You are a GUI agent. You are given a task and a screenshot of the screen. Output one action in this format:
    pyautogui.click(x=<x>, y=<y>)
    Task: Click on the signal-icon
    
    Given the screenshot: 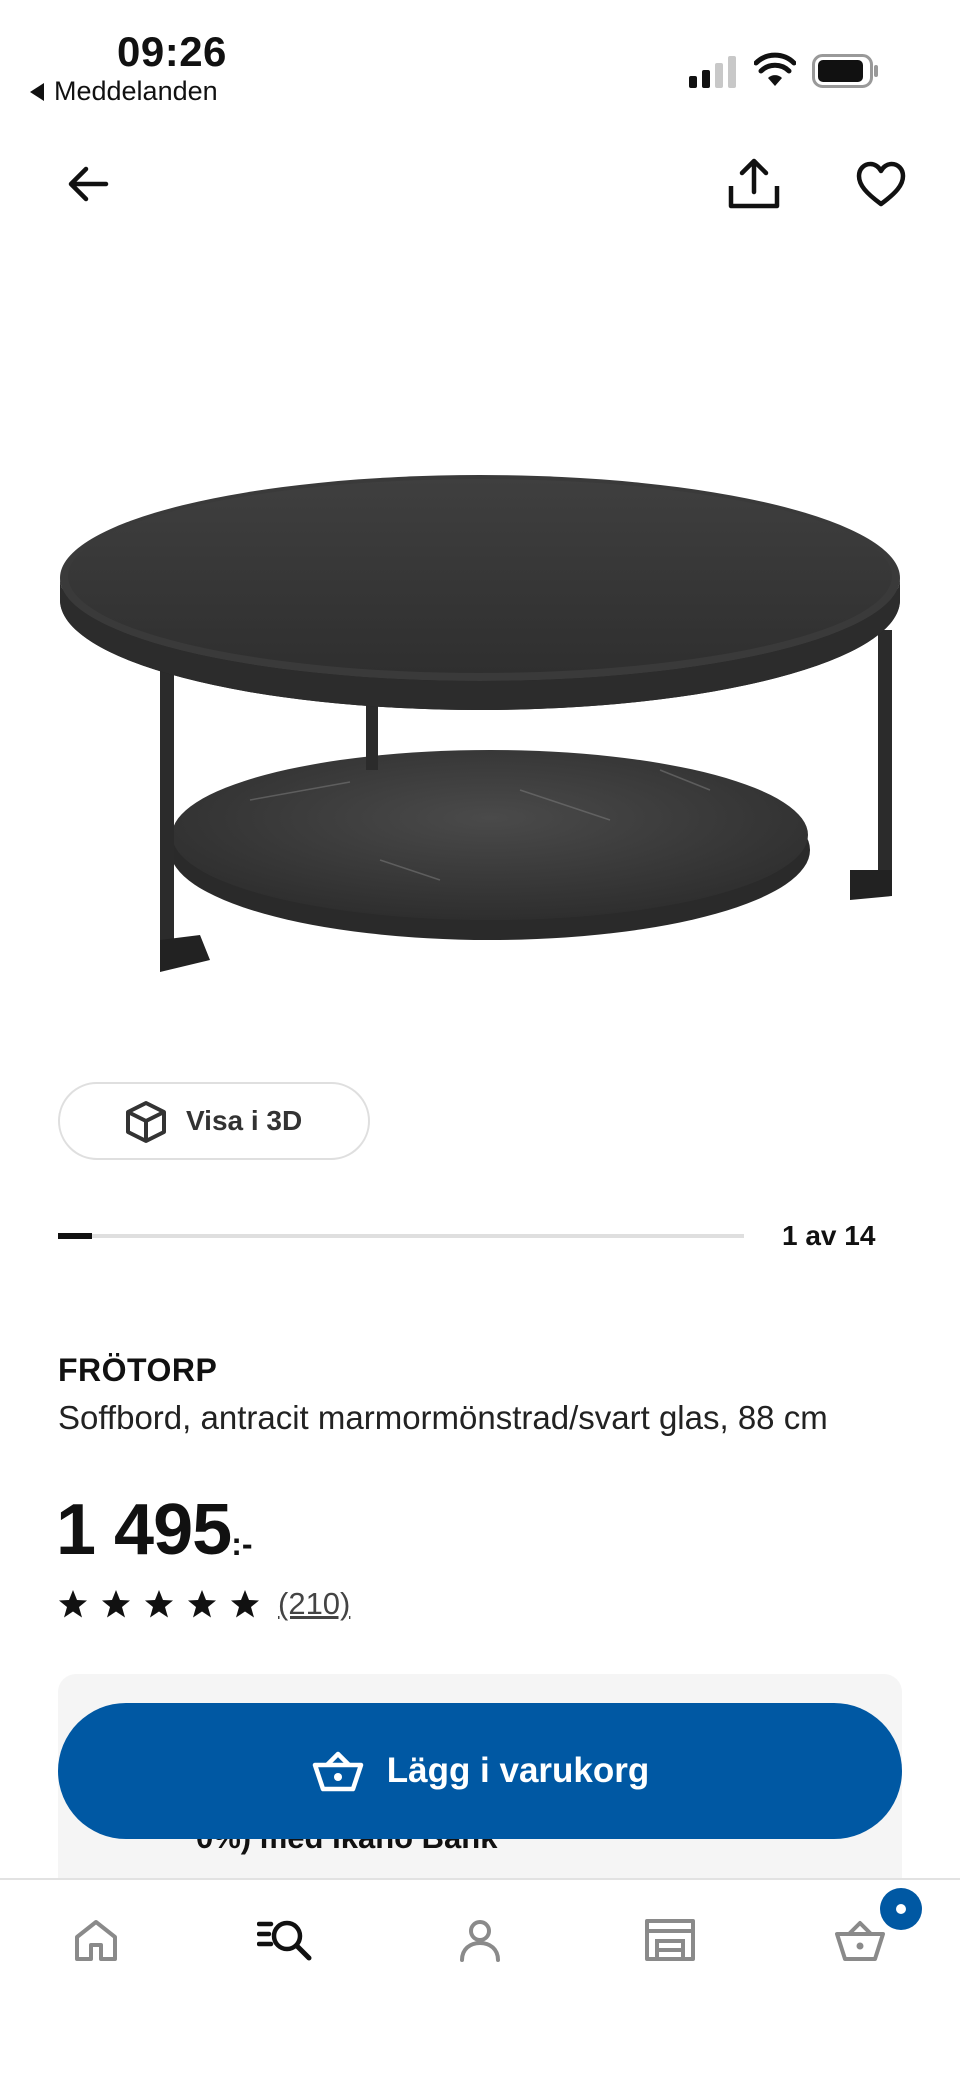 What is the action you would take?
    pyautogui.click(x=712, y=72)
    